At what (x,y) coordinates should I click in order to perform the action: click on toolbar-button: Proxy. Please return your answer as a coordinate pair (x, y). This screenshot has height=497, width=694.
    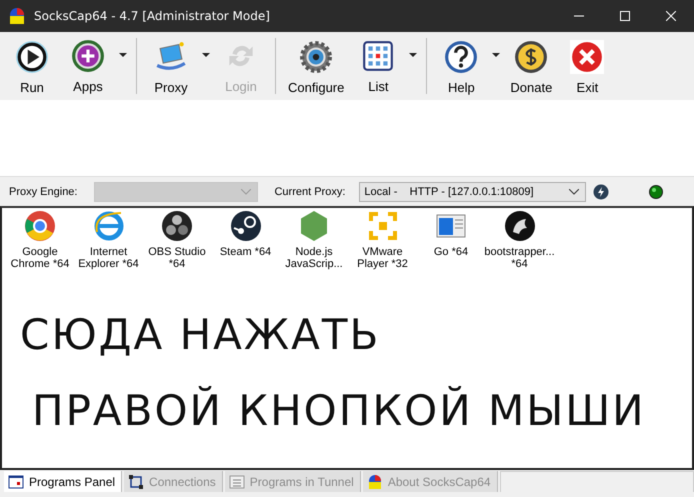
    Looking at the image, I should click on (178, 66).